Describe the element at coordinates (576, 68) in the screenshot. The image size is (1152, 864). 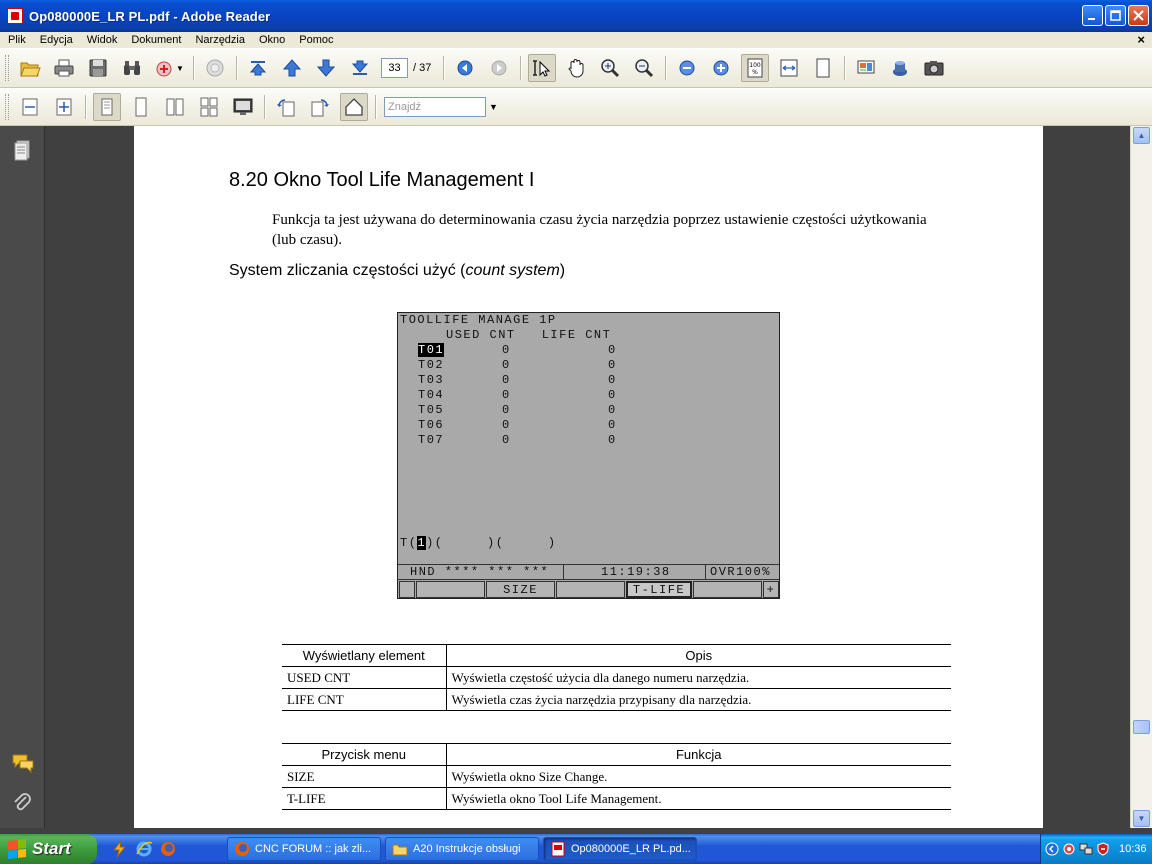
I see `hand-tool-button` at that location.